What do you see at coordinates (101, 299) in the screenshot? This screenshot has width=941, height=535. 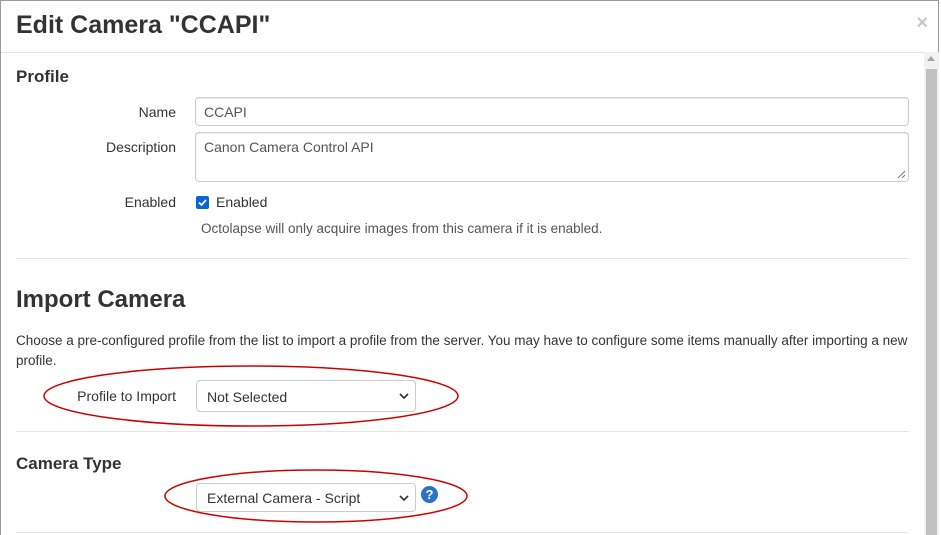 I see `import-camera-heading: Import Camera` at bounding box center [101, 299].